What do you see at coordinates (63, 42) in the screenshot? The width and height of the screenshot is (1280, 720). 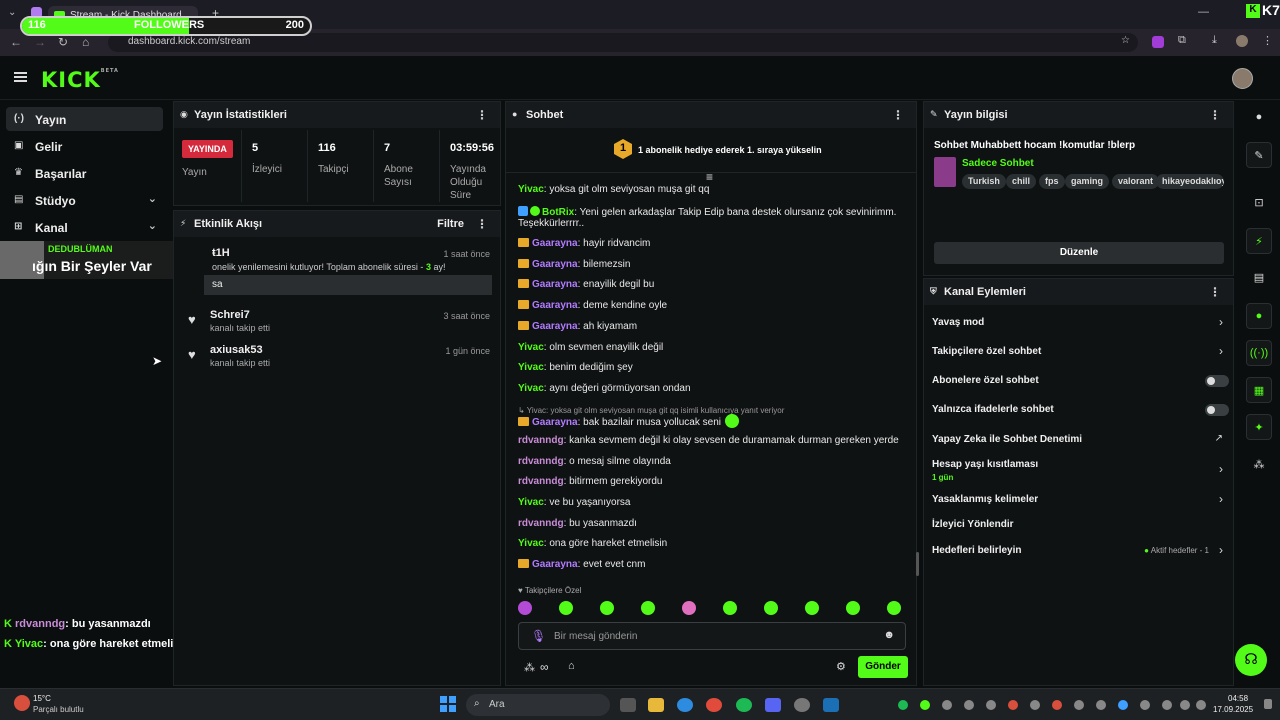 I see `reload-icon: ↻` at bounding box center [63, 42].